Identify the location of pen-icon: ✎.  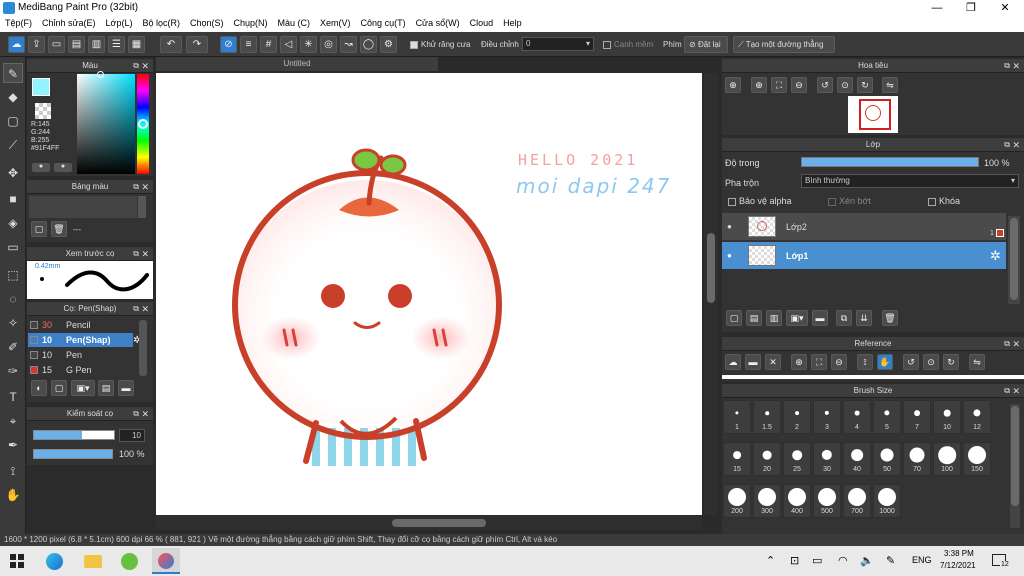
(890, 560).